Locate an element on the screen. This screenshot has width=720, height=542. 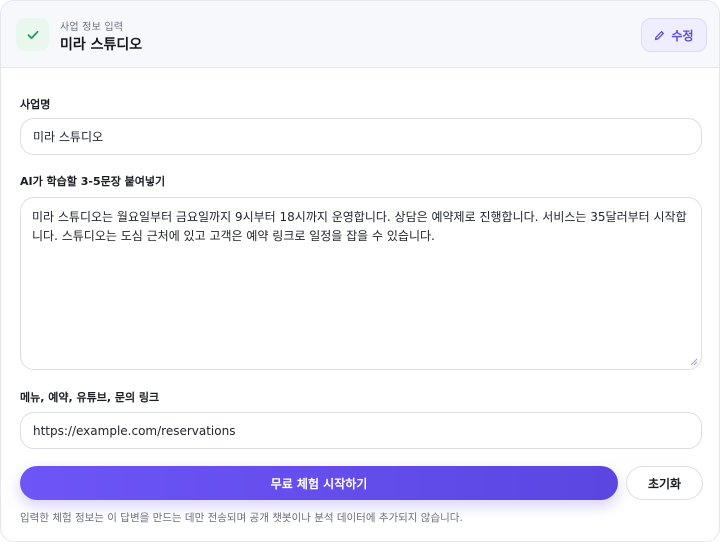
ai-sentences-label: AI가 학습할 3-5문장 붙여넣기 is located at coordinates (93, 181).